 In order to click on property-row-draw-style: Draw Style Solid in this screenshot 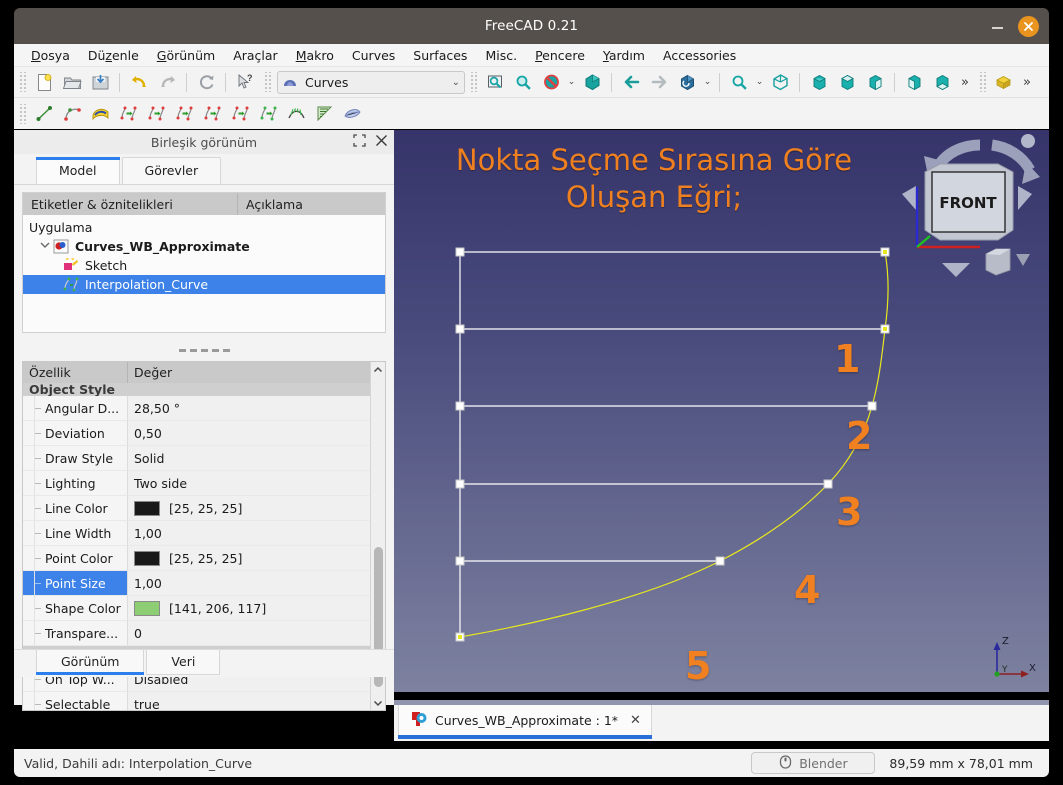, I will do `click(196, 458)`.